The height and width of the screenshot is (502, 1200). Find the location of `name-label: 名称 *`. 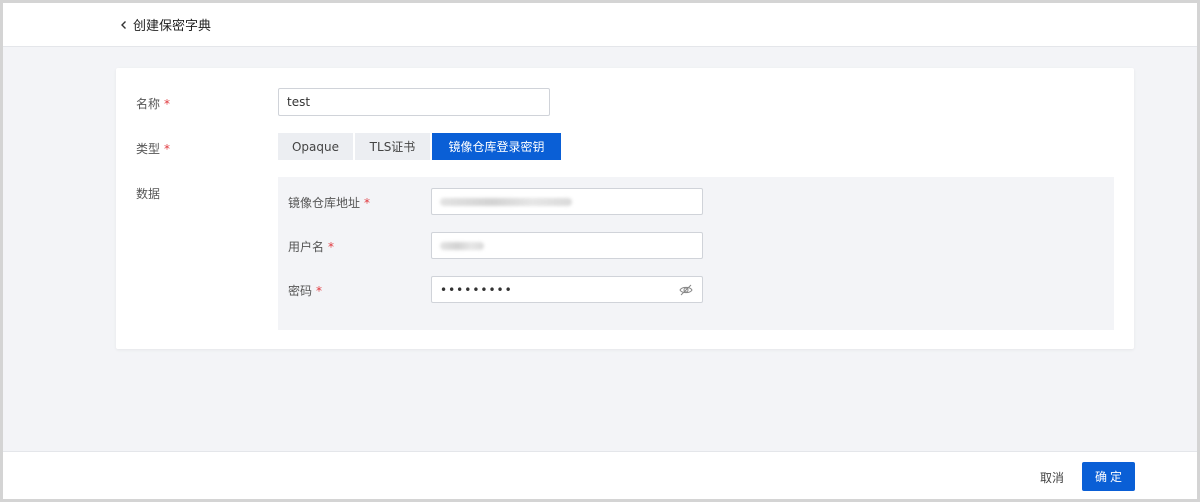

name-label: 名称 * is located at coordinates (153, 103).